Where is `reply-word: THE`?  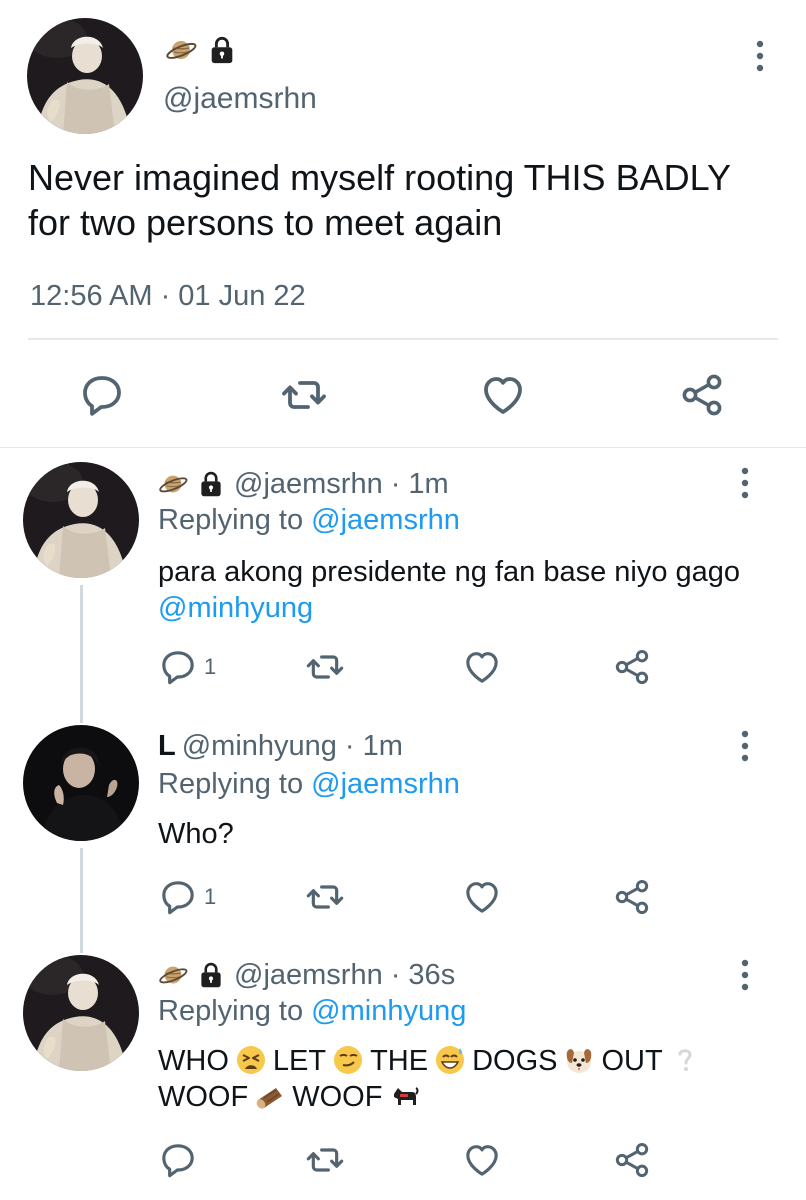 reply-word: THE is located at coordinates (399, 1061).